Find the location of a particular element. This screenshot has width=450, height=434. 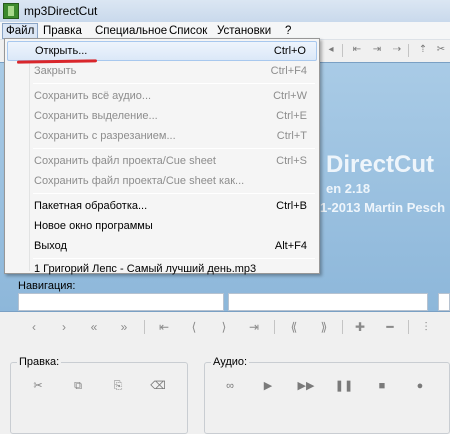

top-toolbar: ◂ ⇤ ⇥ ⇢ ⇡ ✂ is located at coordinates (385, 51).